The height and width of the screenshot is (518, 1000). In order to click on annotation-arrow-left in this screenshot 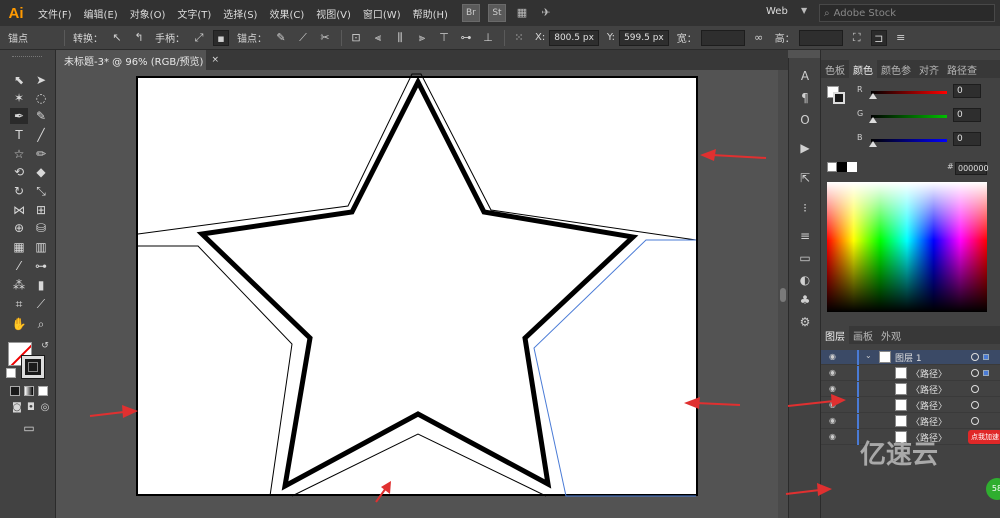, I will do `click(107, 414)`.